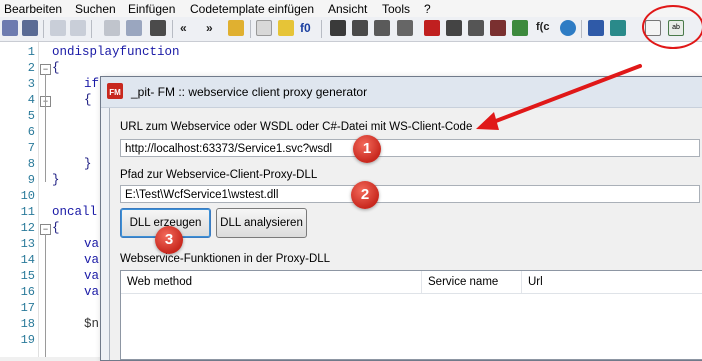  Describe the element at coordinates (365, 195) in the screenshot. I see `step-badge-2: 2` at that location.